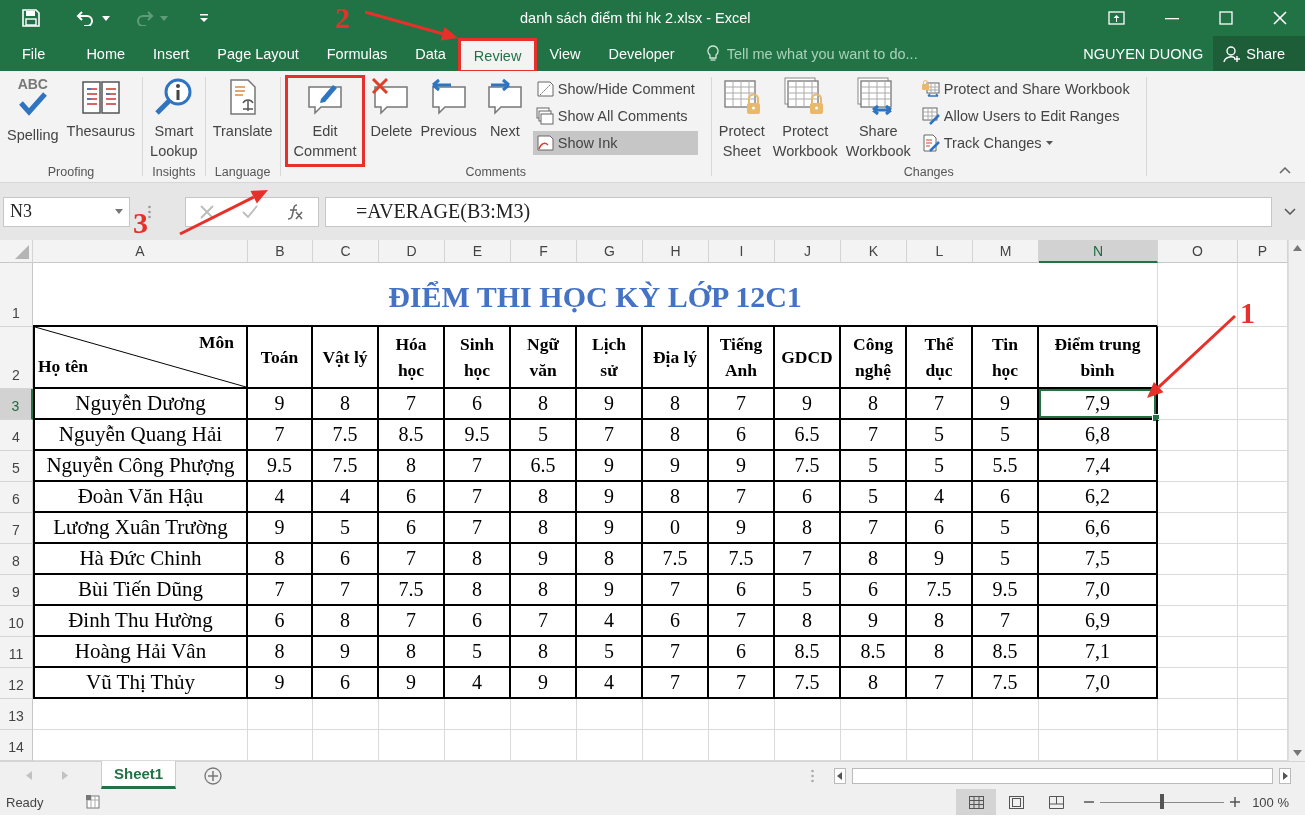 The image size is (1305, 816). Describe the element at coordinates (808, 251) in the screenshot. I see `column-header: J` at that location.